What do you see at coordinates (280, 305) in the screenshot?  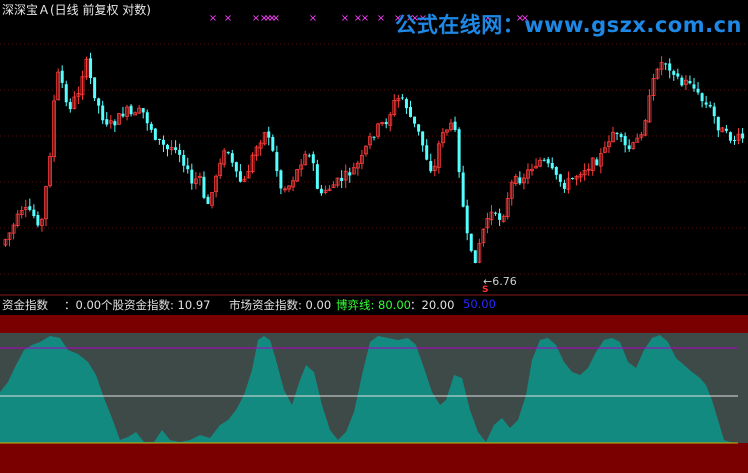 I see `market-fund-index: 市场资金指数: 0.00` at bounding box center [280, 305].